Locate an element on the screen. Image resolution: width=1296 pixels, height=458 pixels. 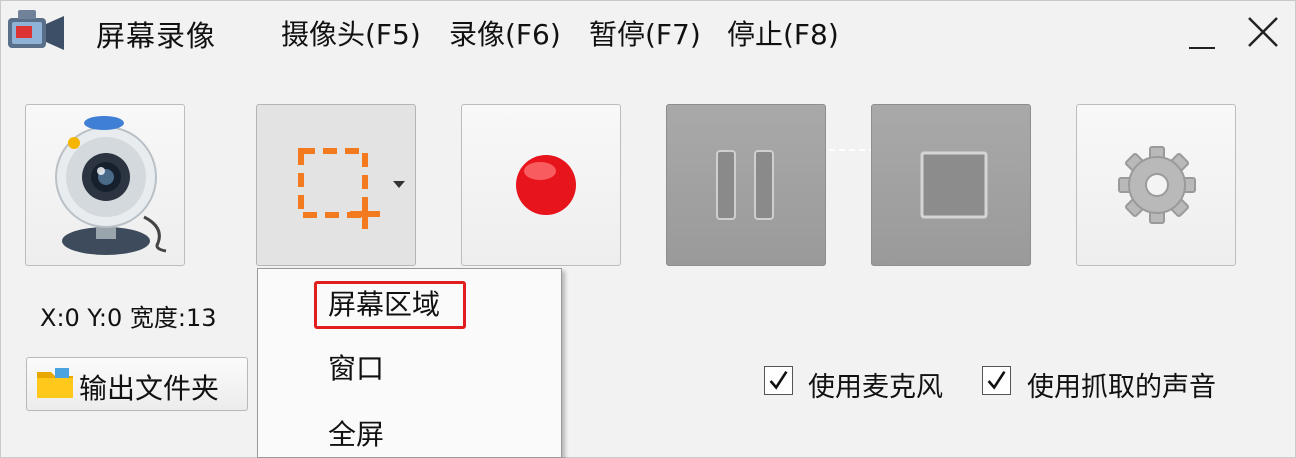
region-select-button is located at coordinates (336, 185).